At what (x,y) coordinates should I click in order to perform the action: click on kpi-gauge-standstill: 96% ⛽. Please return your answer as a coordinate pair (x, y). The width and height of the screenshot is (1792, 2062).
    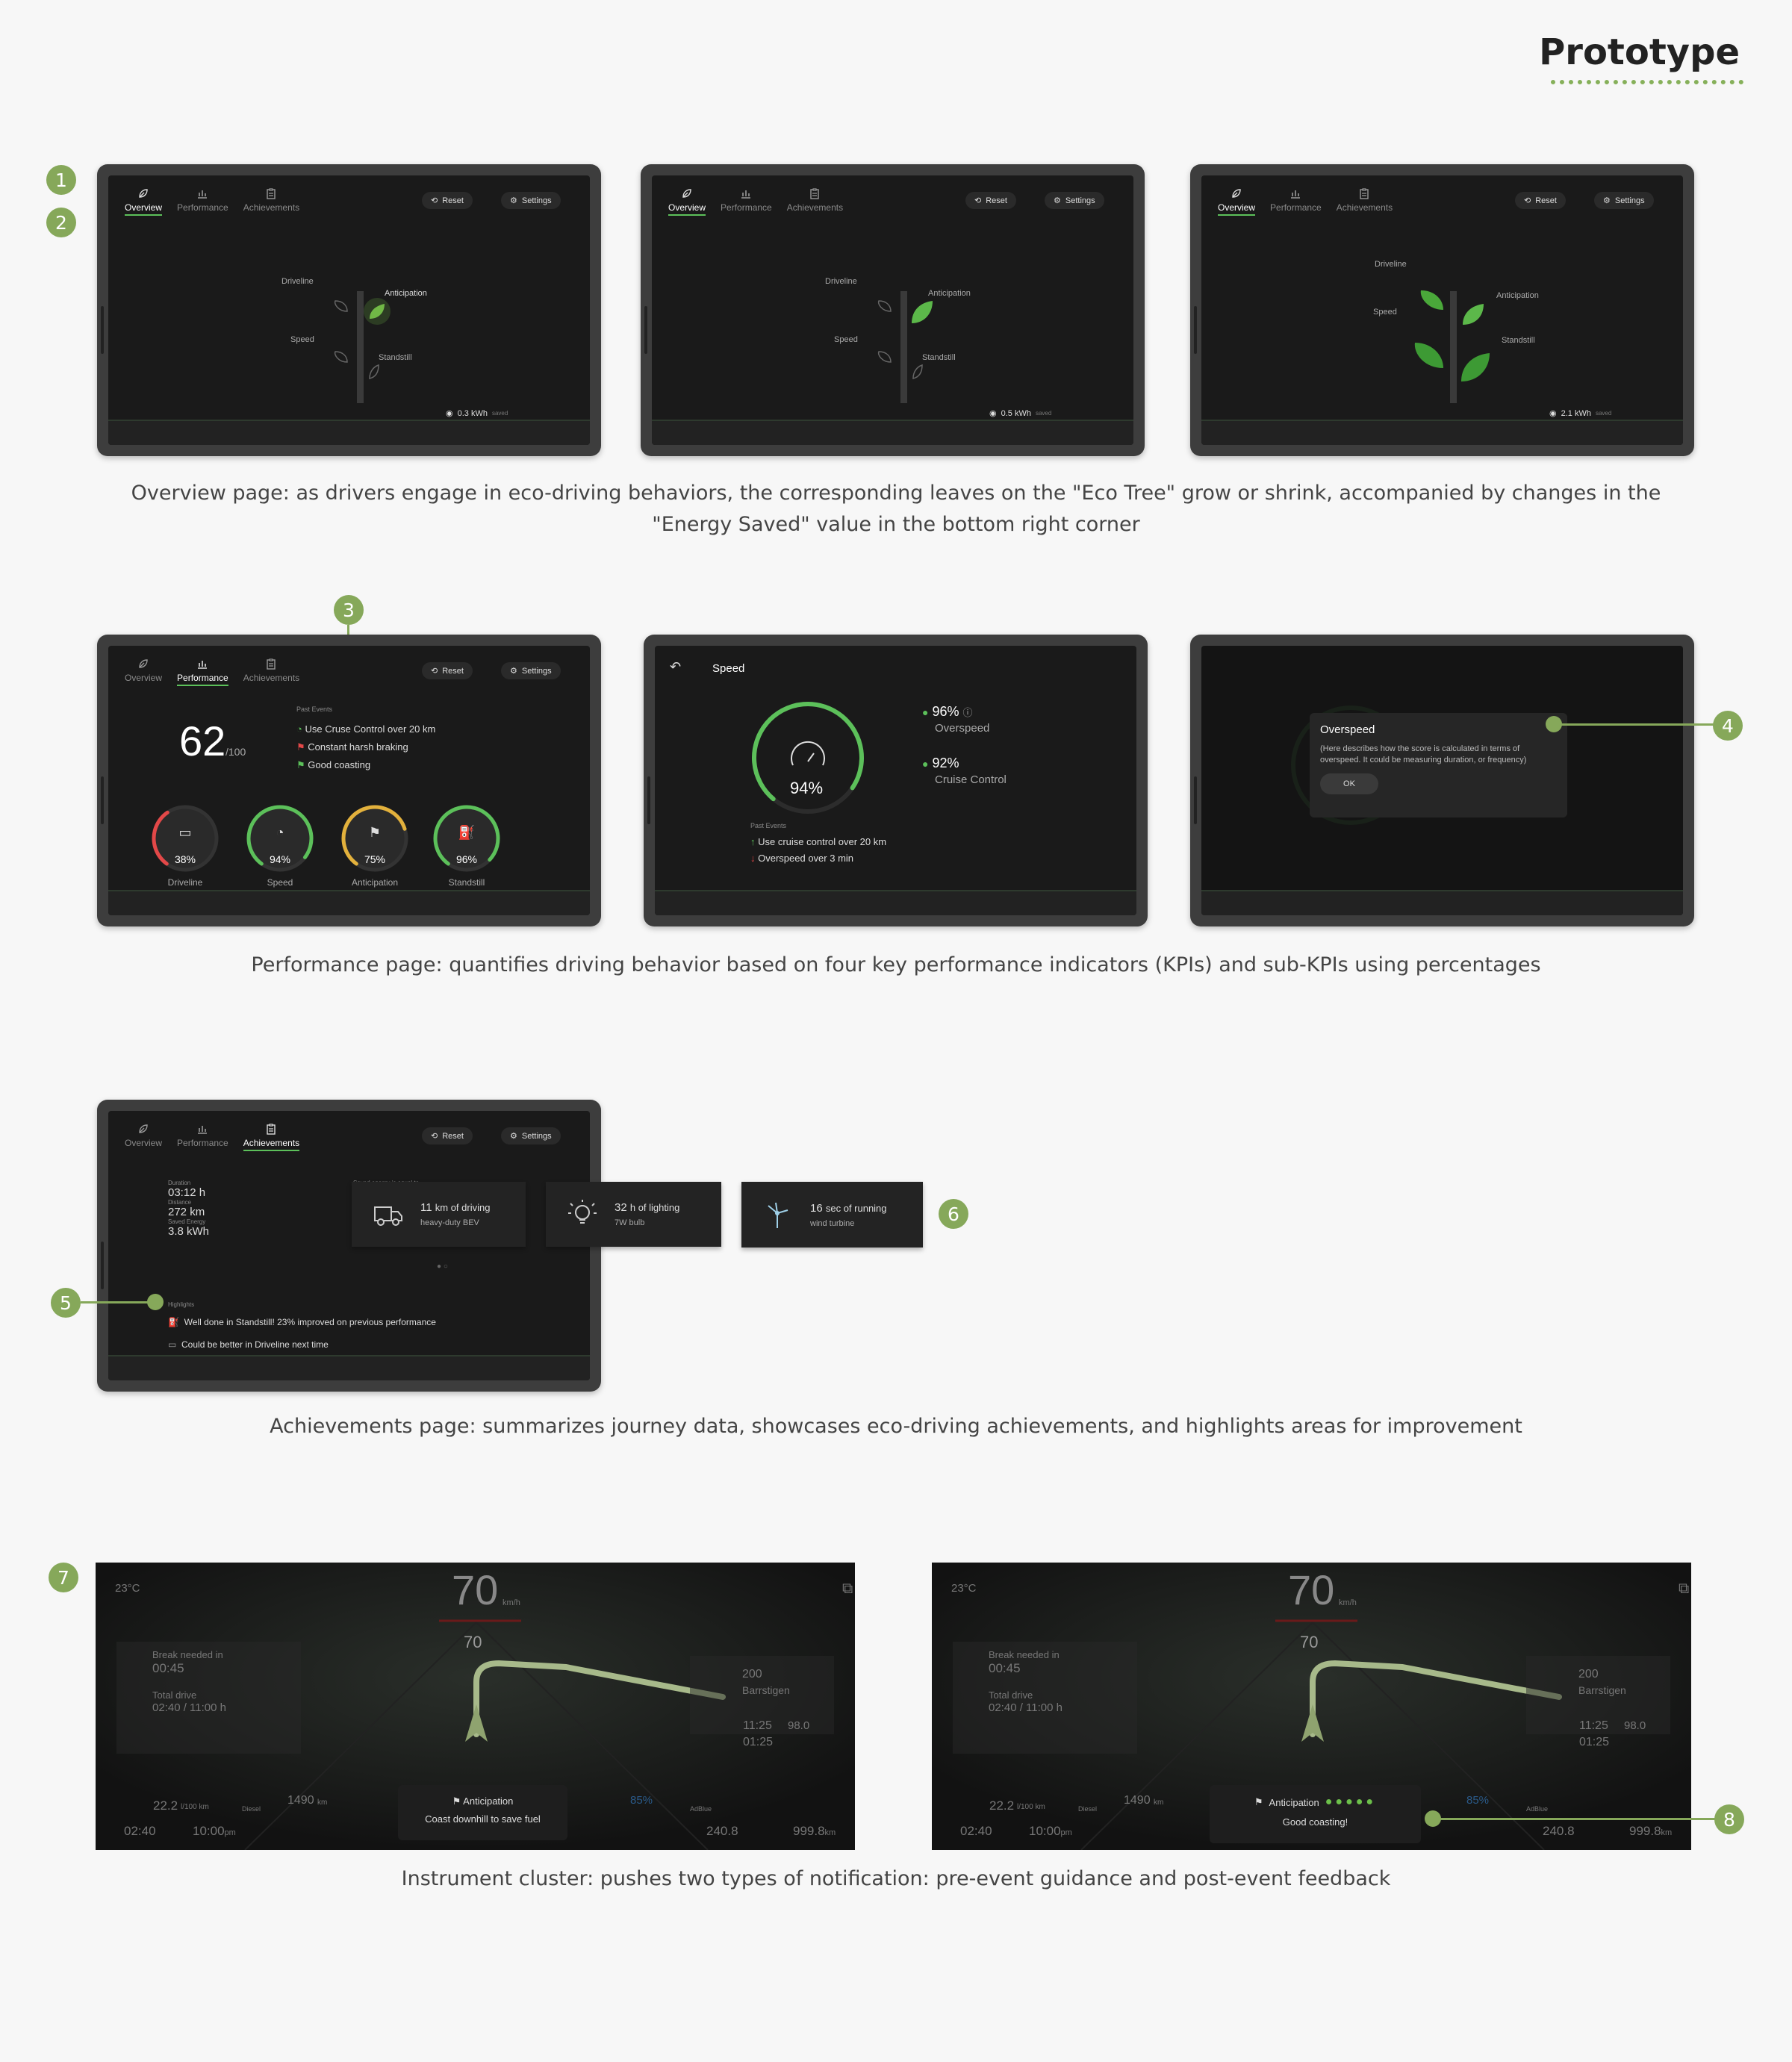
    Looking at the image, I should click on (467, 839).